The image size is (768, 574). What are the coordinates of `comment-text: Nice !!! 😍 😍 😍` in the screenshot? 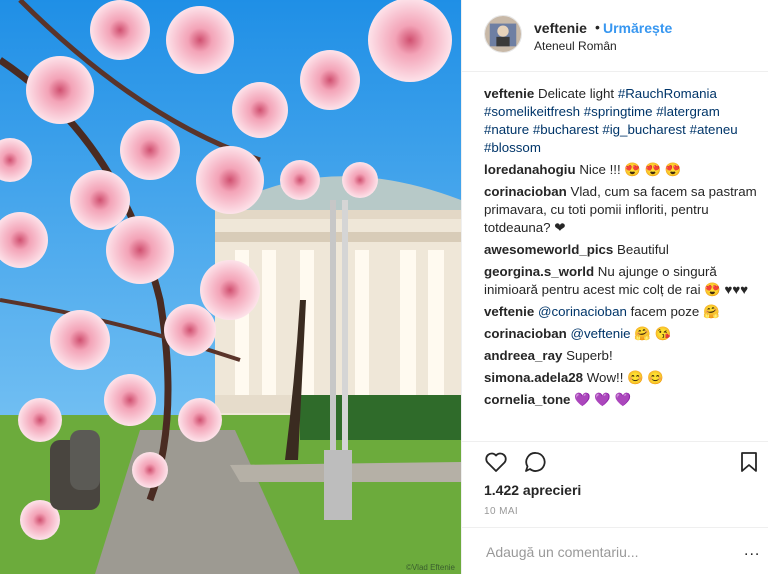 It's located at (630, 169).